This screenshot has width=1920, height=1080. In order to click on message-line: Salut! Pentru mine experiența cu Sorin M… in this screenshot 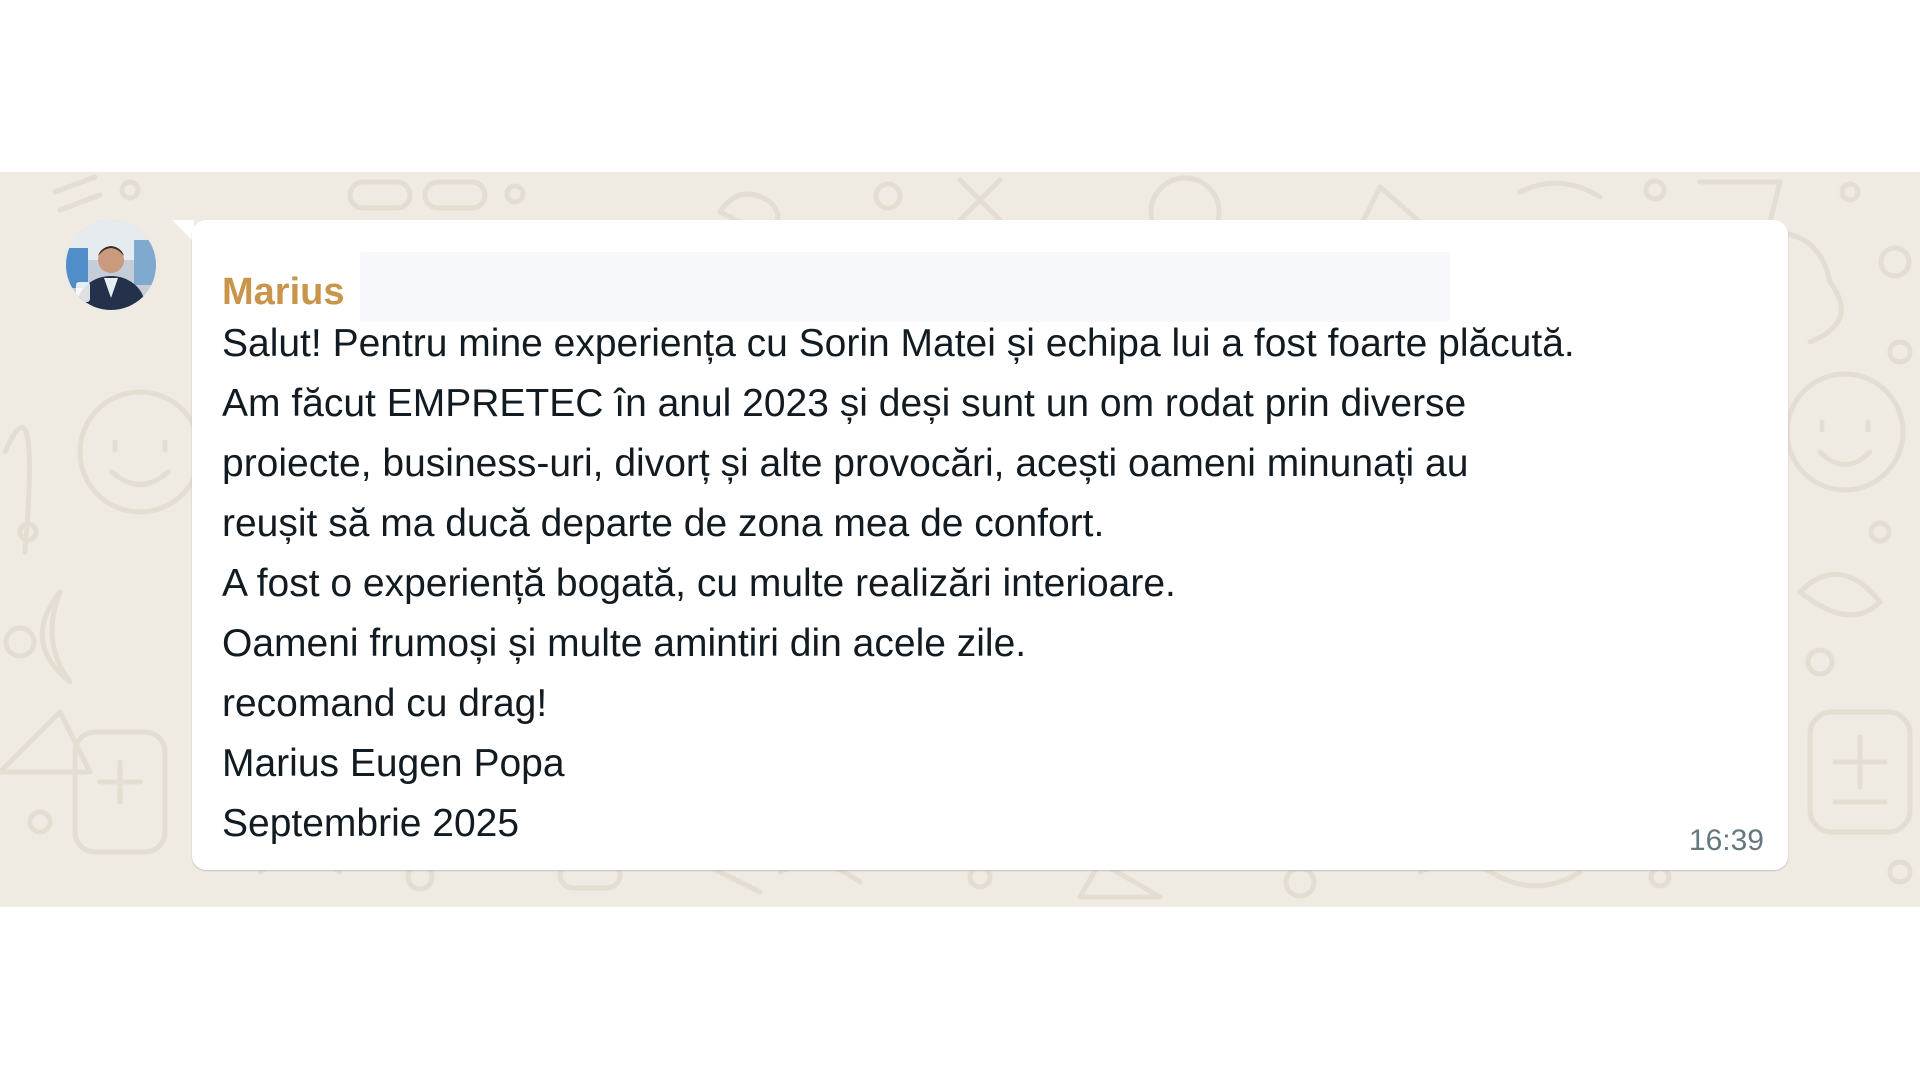, I will do `click(898, 343)`.